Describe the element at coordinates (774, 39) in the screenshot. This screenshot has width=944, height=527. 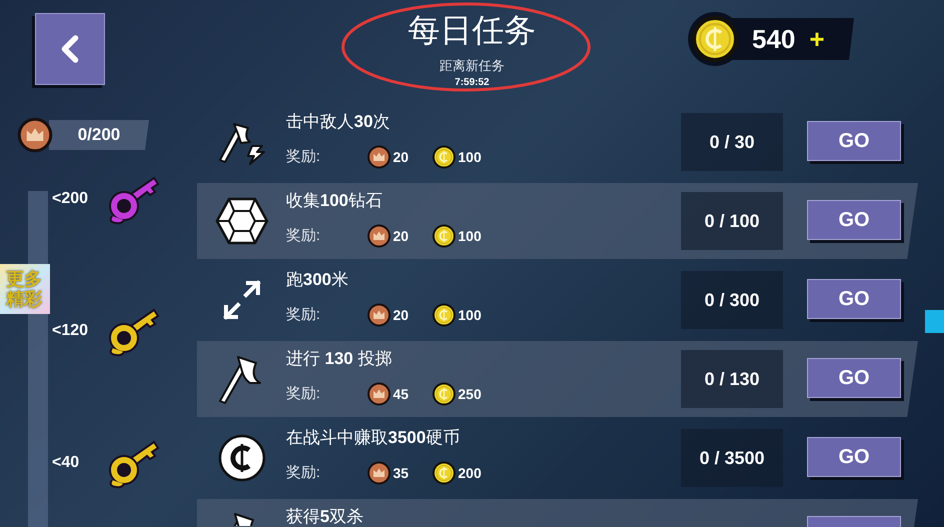
I see `coin-balance: 540` at that location.